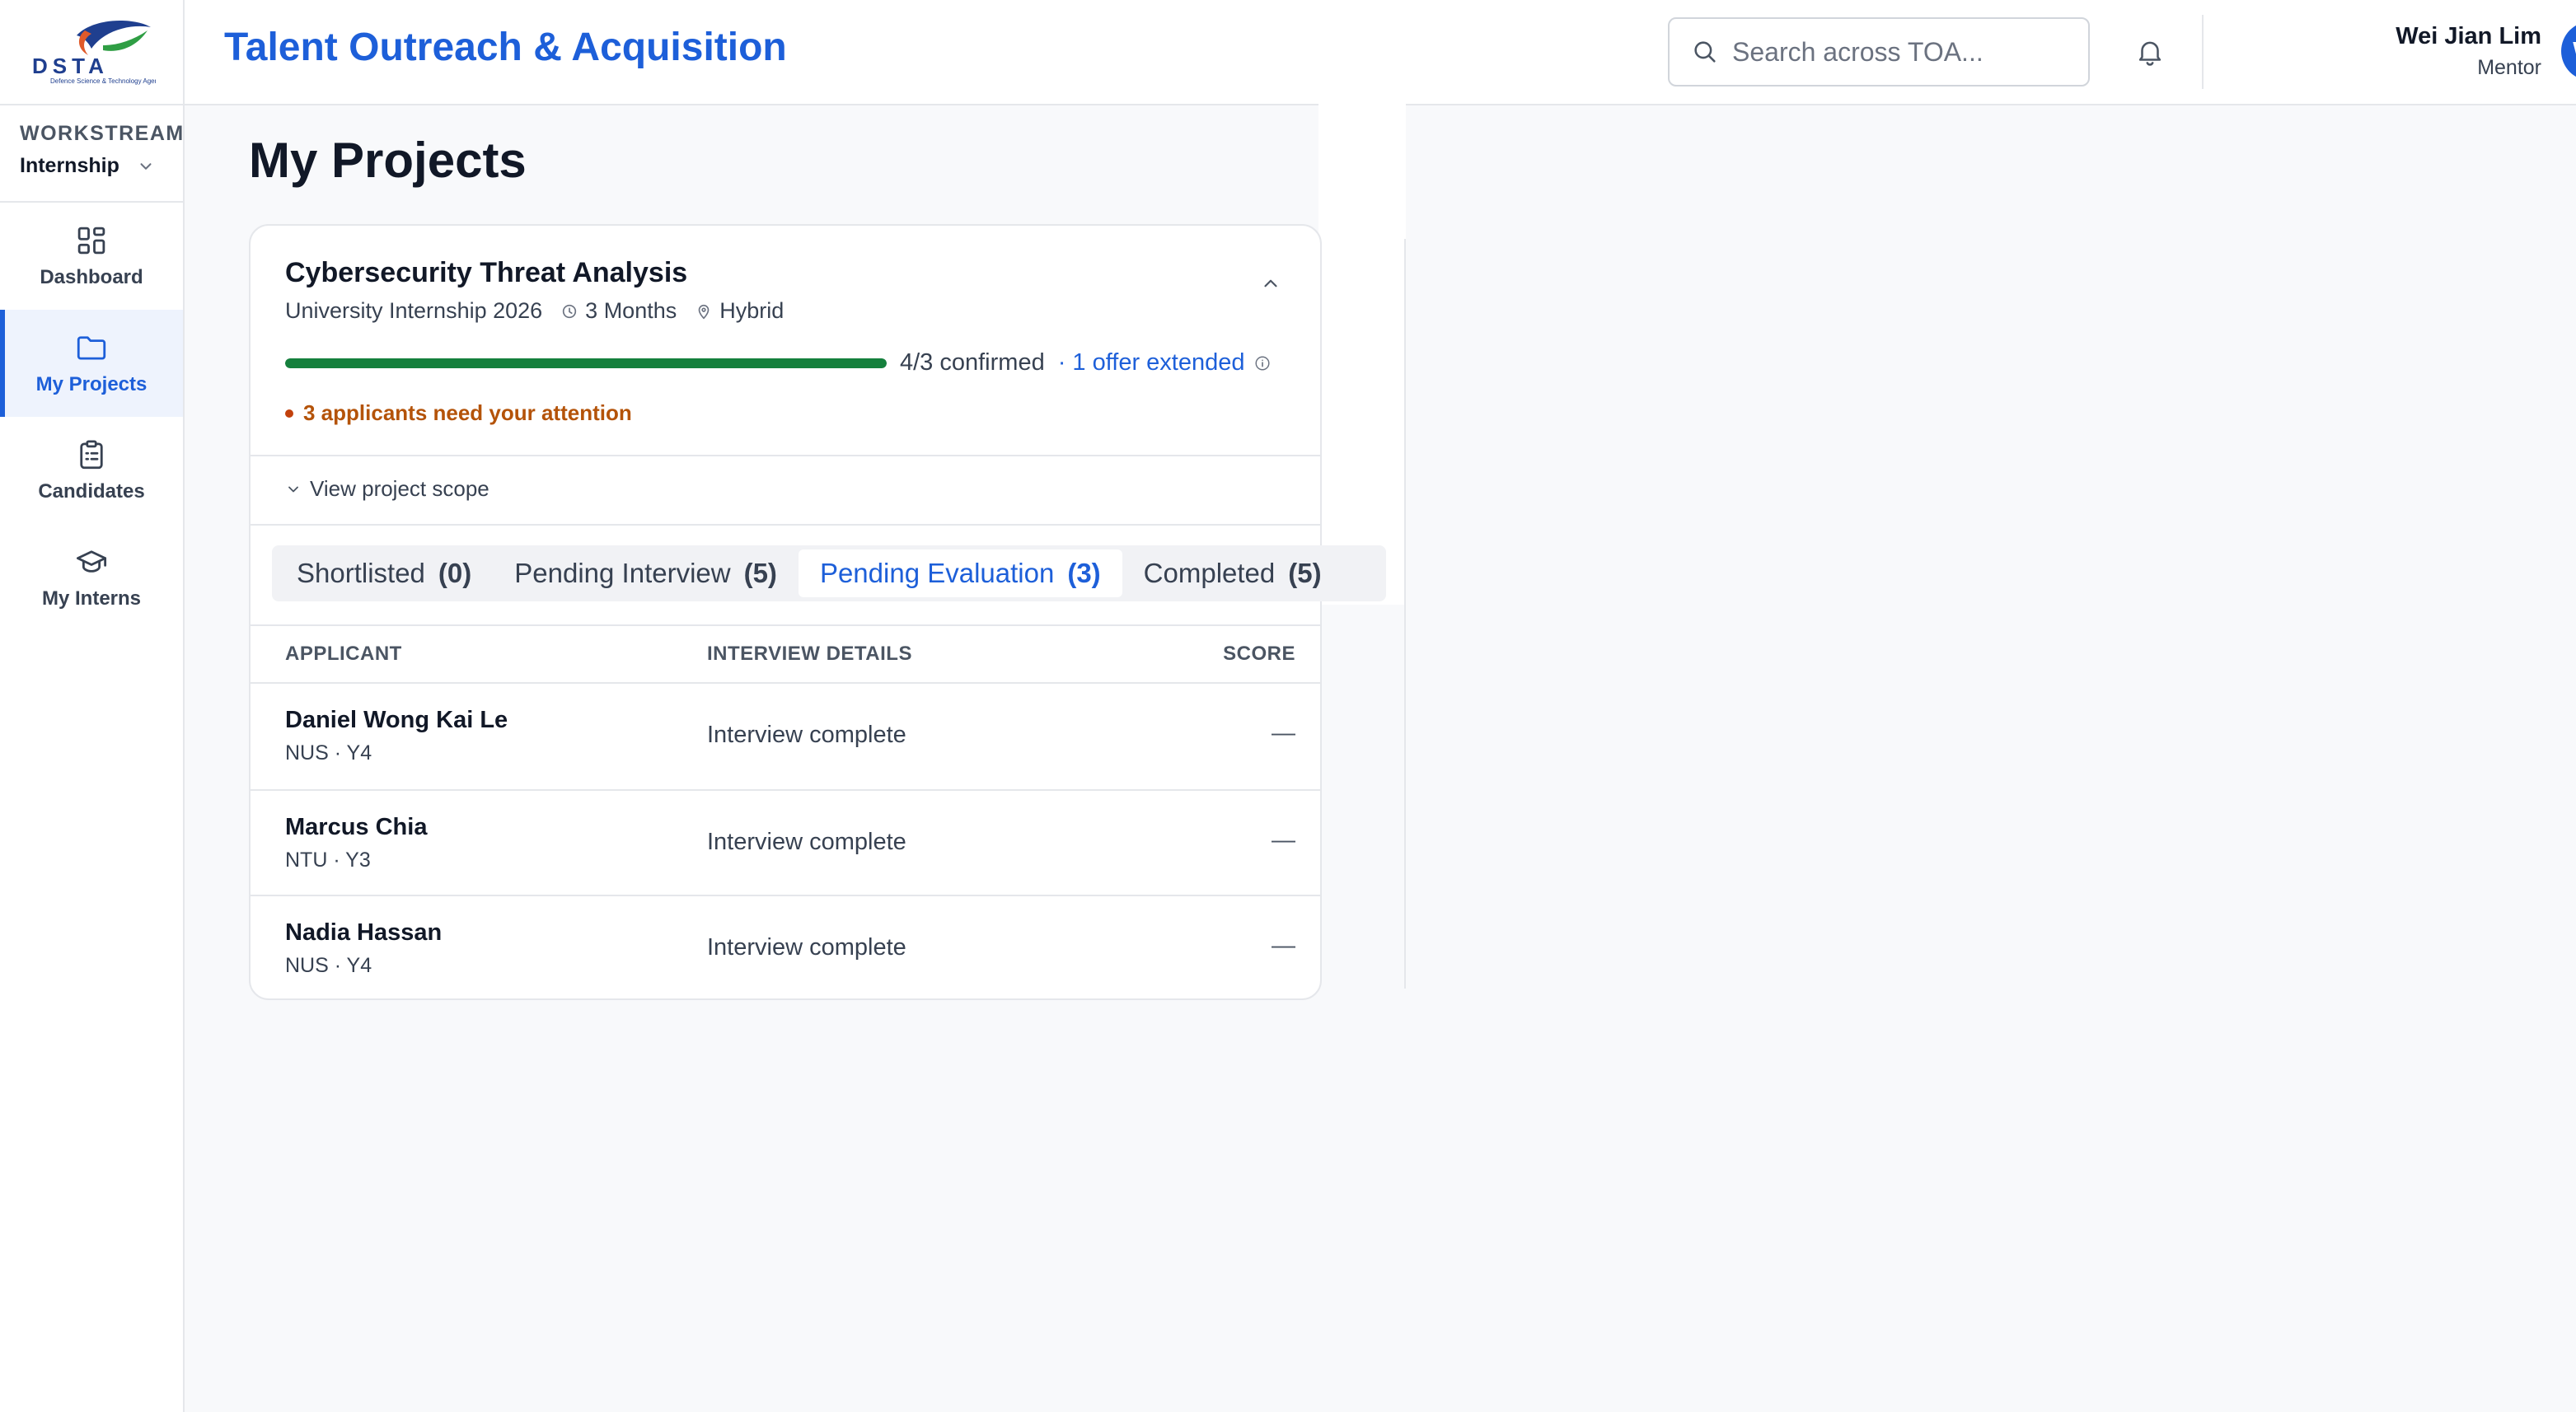 The width and height of the screenshot is (2576, 1412). I want to click on header-divider, so click(2203, 52).